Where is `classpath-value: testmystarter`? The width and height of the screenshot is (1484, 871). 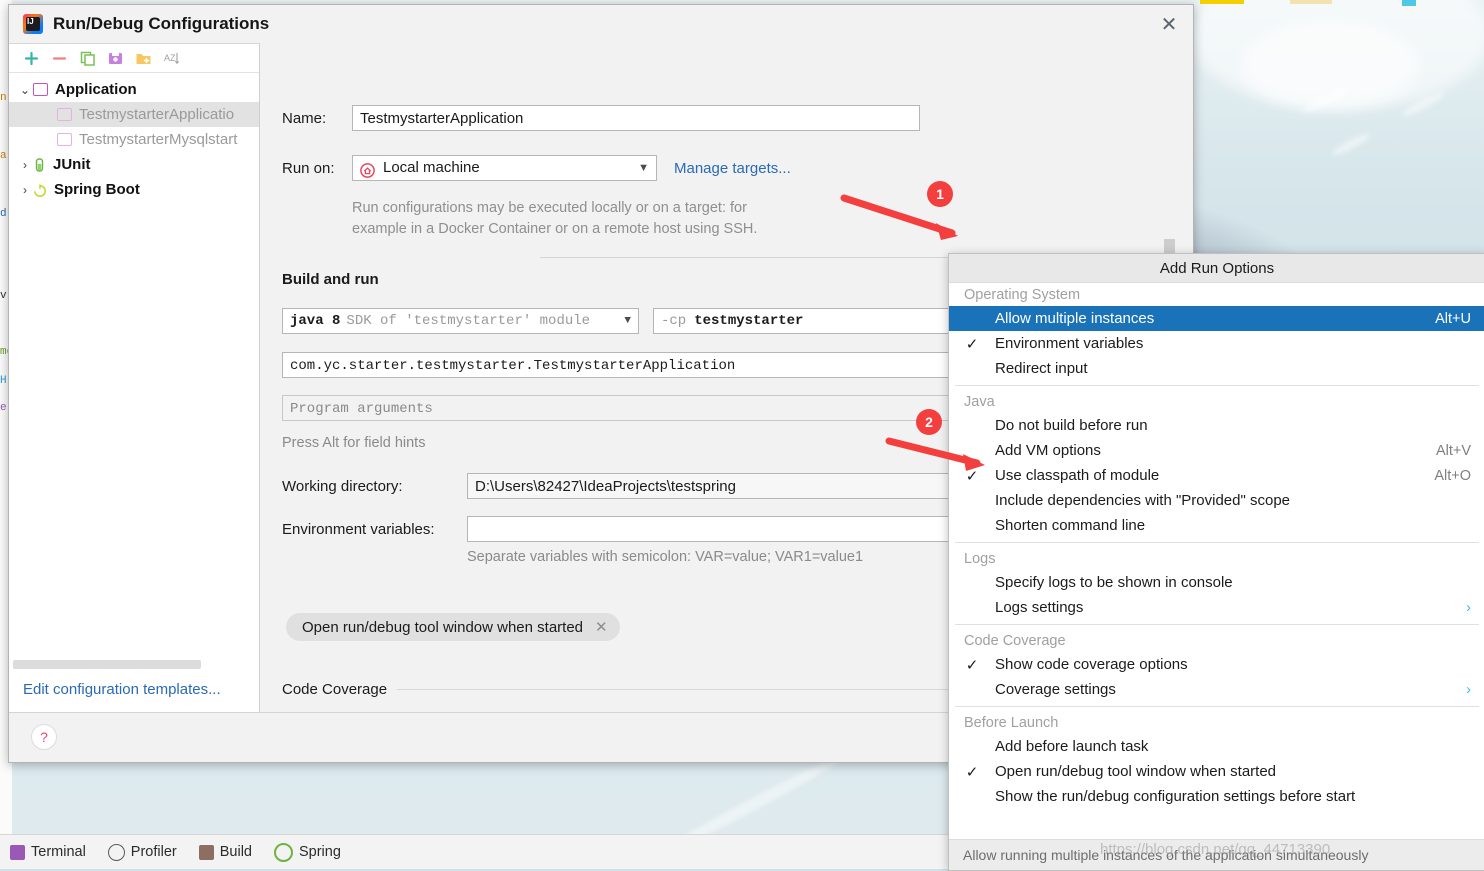 classpath-value: testmystarter is located at coordinates (749, 321).